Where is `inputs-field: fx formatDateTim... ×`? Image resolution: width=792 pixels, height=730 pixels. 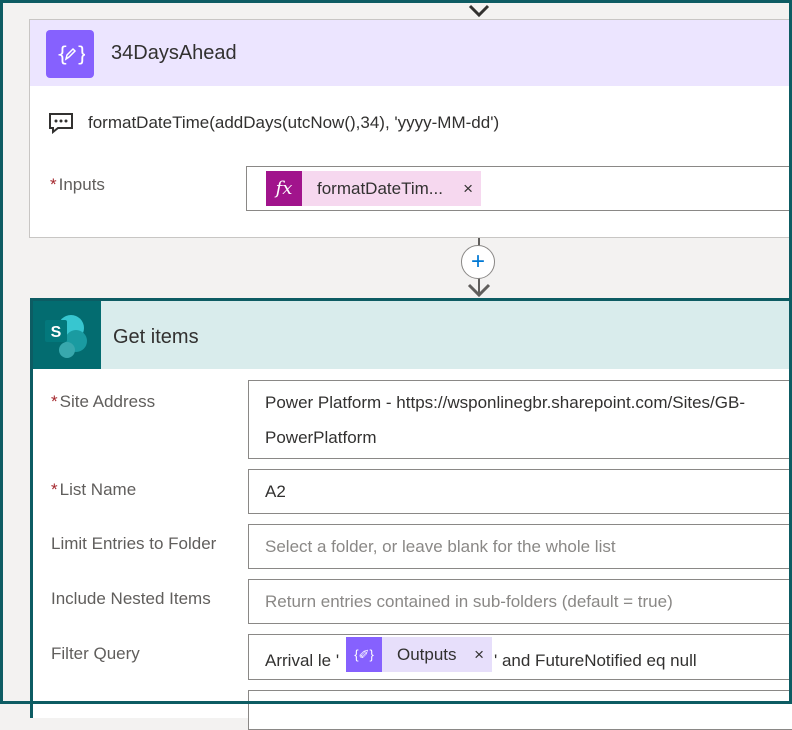
inputs-field: fx formatDateTim... × is located at coordinates (519, 188).